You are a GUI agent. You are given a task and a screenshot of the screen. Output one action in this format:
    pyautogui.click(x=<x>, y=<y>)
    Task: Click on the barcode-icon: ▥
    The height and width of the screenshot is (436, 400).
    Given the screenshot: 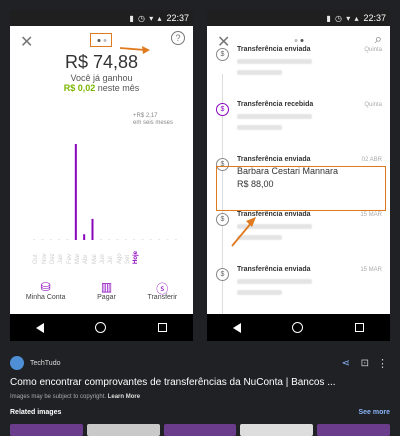 What is the action you would take?
    pyautogui.click(x=106, y=287)
    